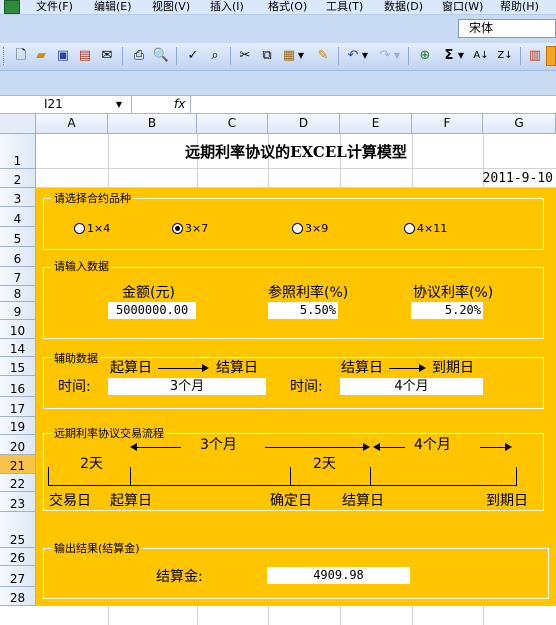 This screenshot has height=625, width=556. Describe the element at coordinates (505, 56) in the screenshot. I see `sort-descending-icon: Z↓` at that location.